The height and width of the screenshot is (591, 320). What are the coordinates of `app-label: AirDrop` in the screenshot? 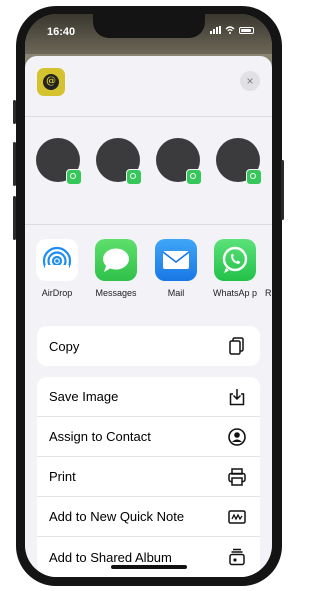 It's located at (57, 293).